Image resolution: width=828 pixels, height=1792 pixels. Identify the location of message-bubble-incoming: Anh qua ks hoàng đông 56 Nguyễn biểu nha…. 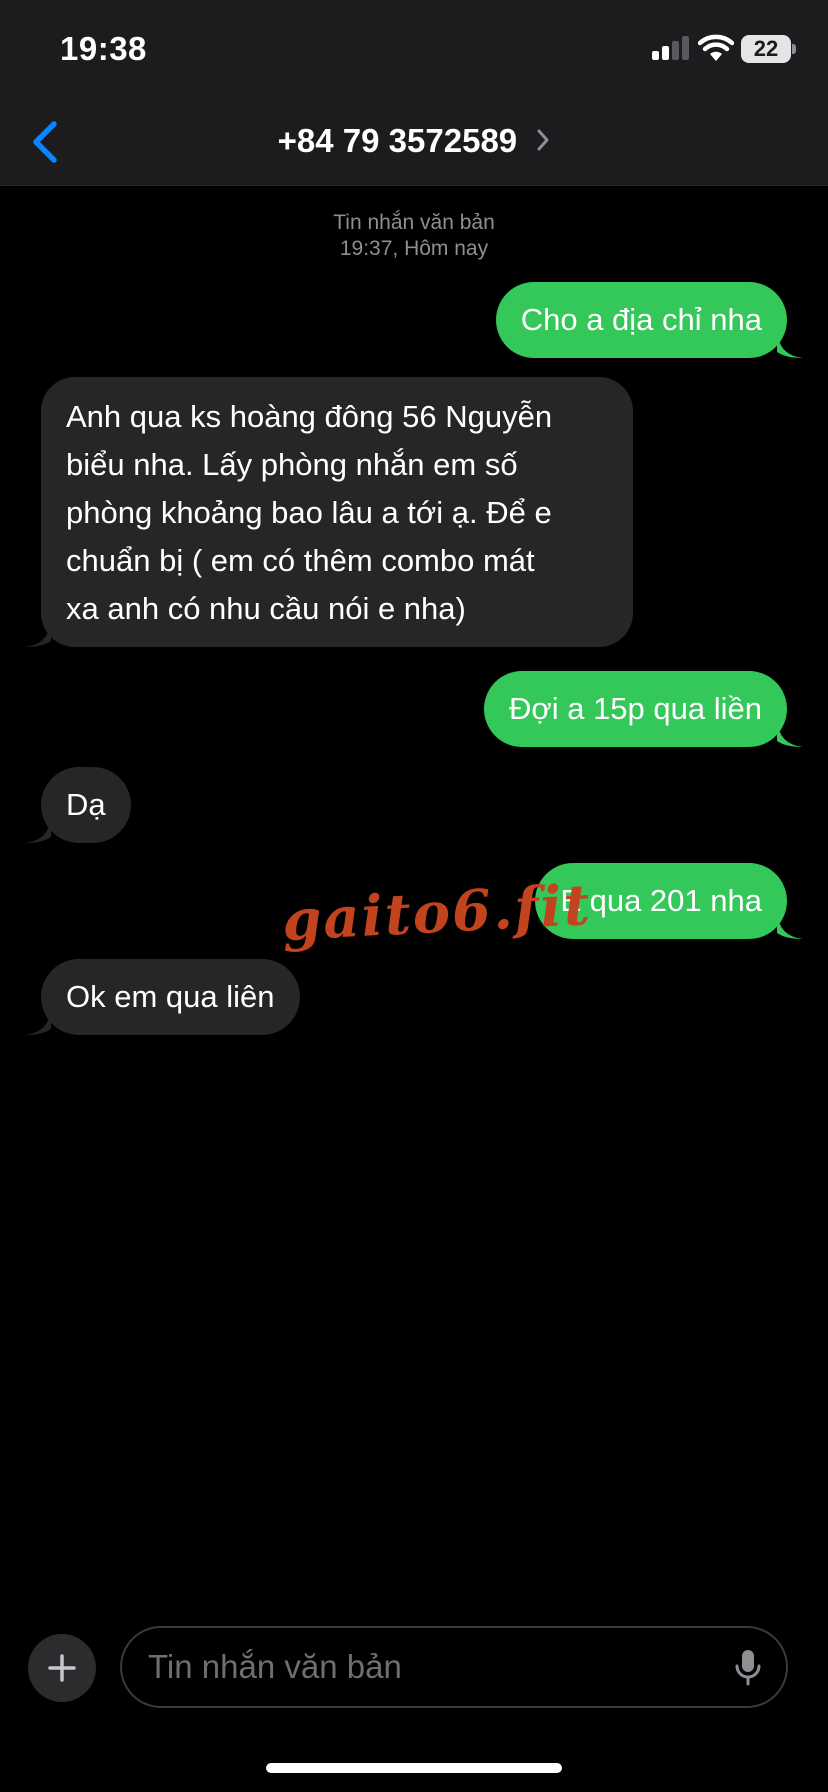
(329, 512).